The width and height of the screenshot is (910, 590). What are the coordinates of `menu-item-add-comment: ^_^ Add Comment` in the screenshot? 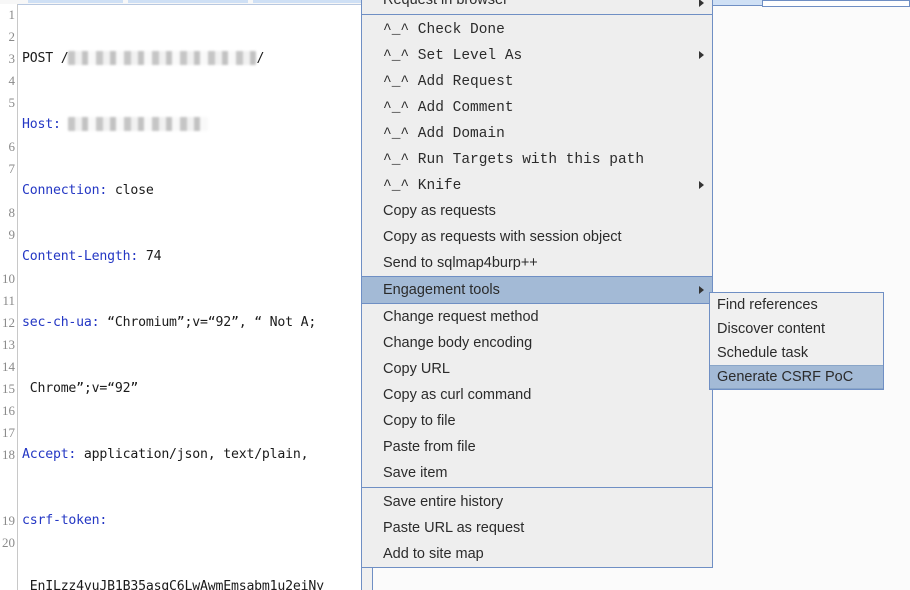 It's located at (537, 107).